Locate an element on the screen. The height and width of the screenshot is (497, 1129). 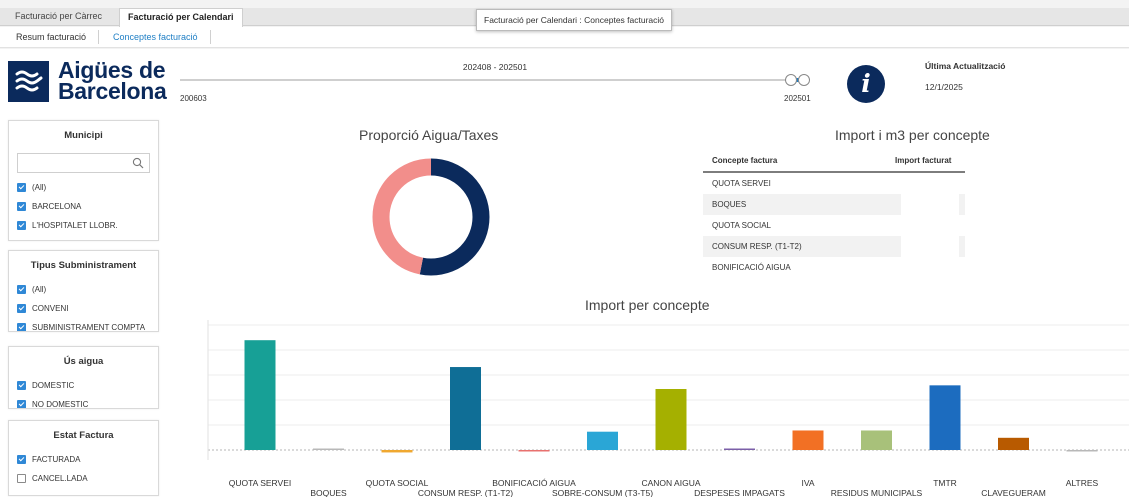
filter-title: Estat Factura is located at coordinates (83, 435).